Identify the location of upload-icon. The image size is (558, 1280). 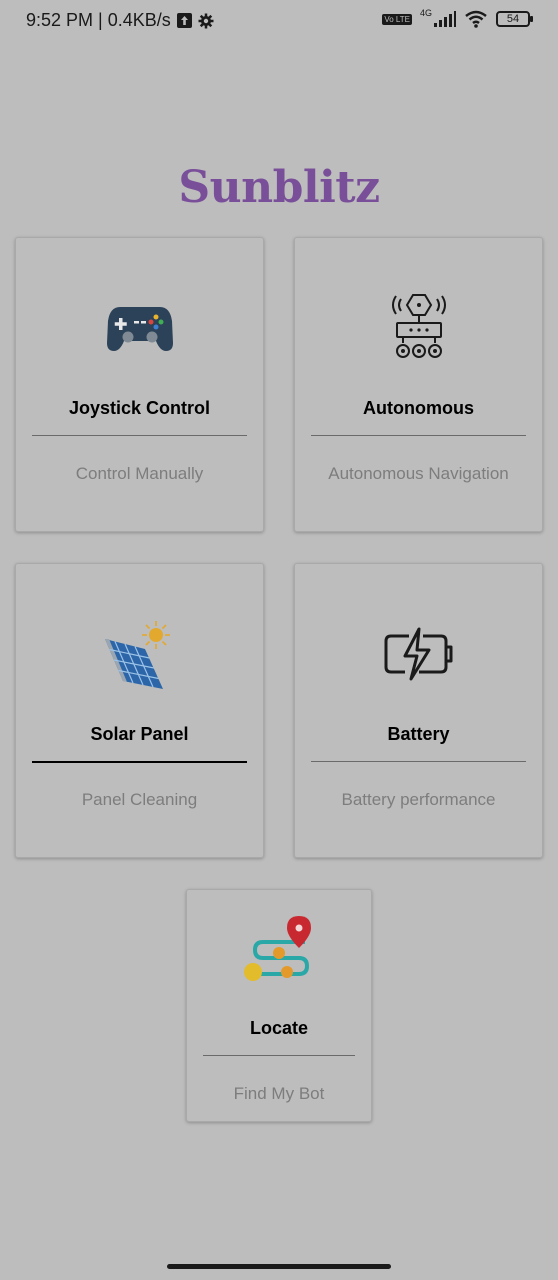
(184, 20).